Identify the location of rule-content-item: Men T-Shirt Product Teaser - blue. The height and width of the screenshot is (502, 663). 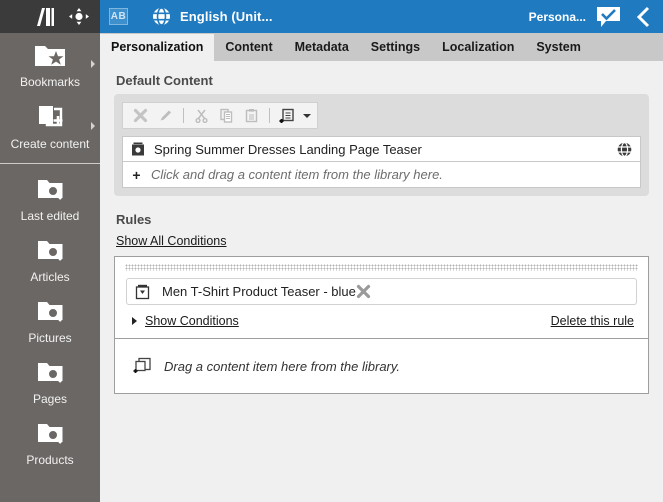
(381, 291).